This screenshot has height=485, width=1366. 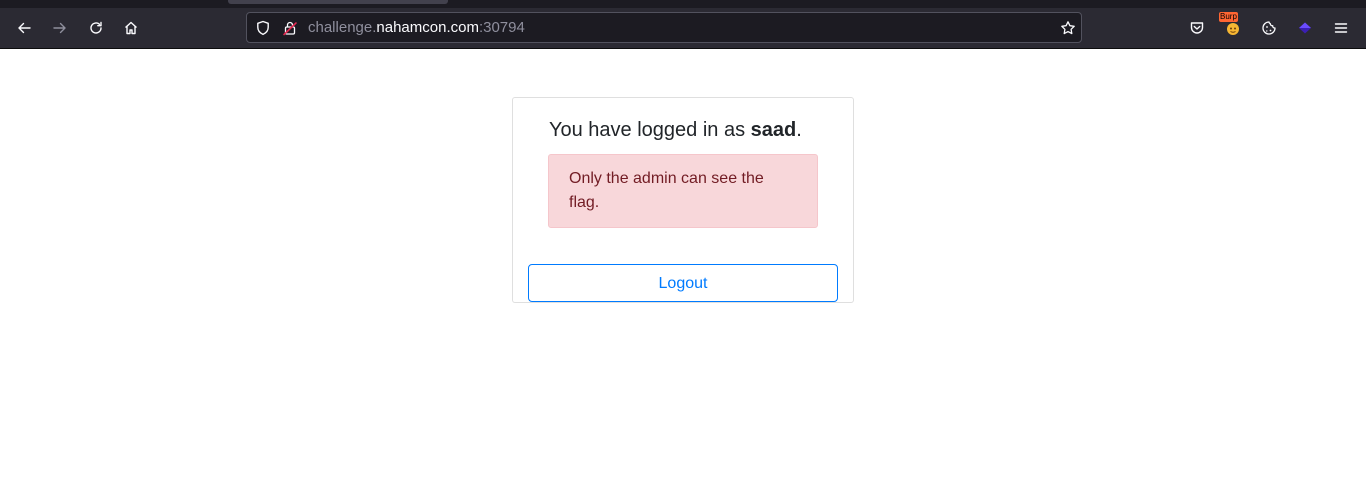 I want to click on username: saad, so click(x=773, y=130).